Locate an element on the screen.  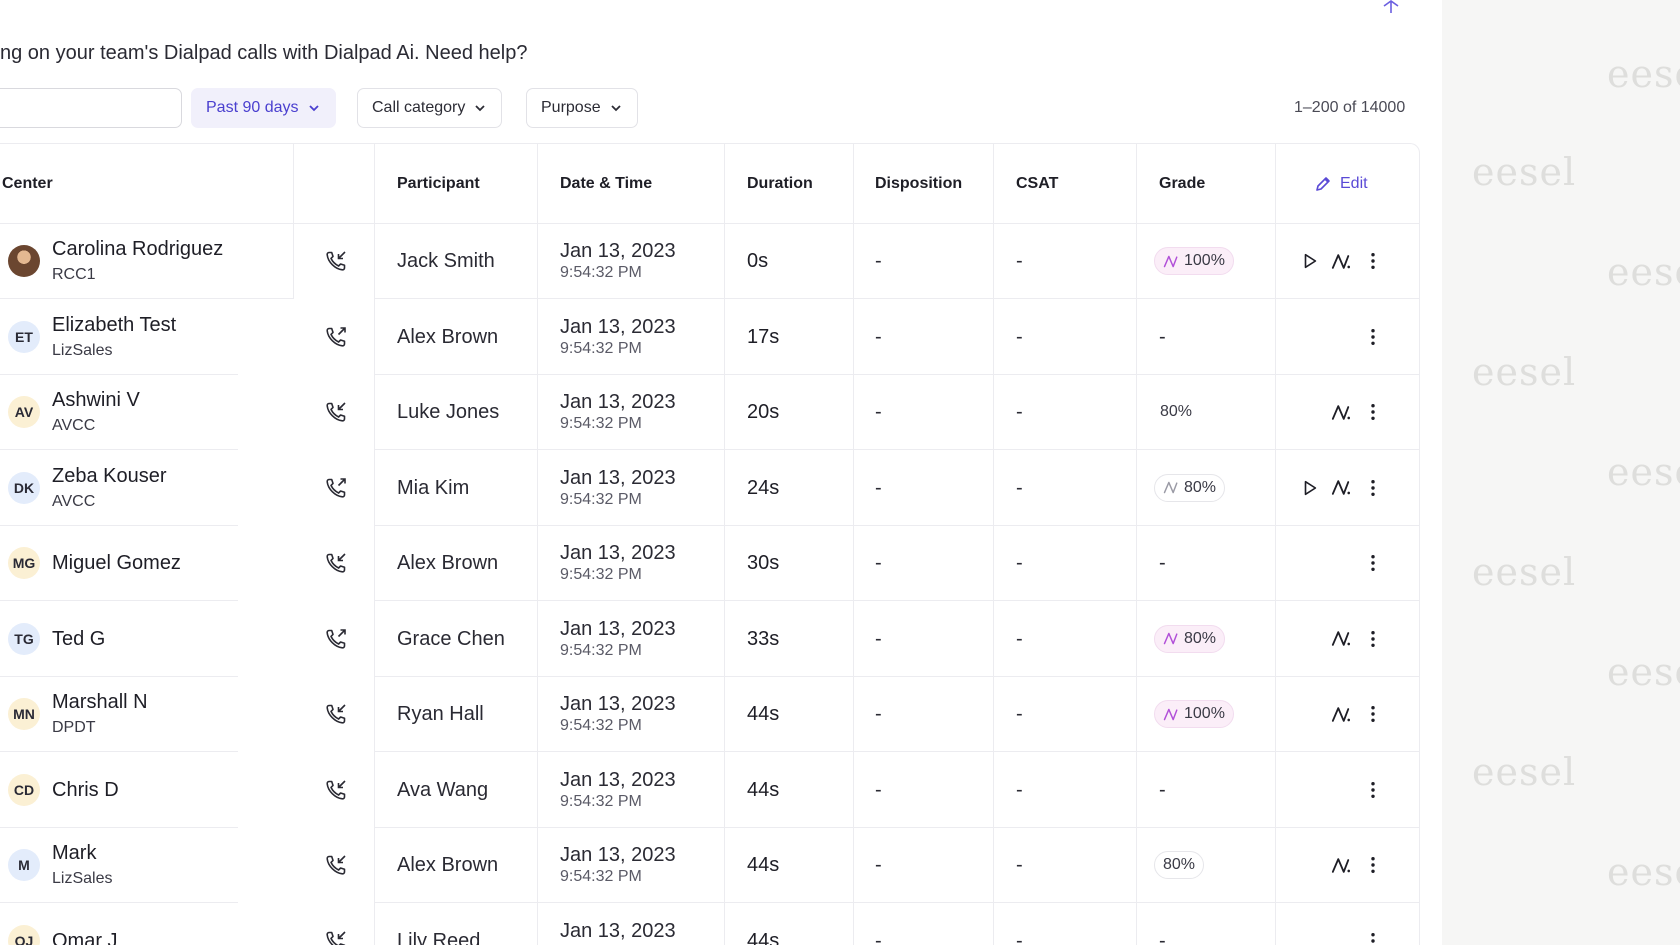
avatar is located at coordinates (24, 261).